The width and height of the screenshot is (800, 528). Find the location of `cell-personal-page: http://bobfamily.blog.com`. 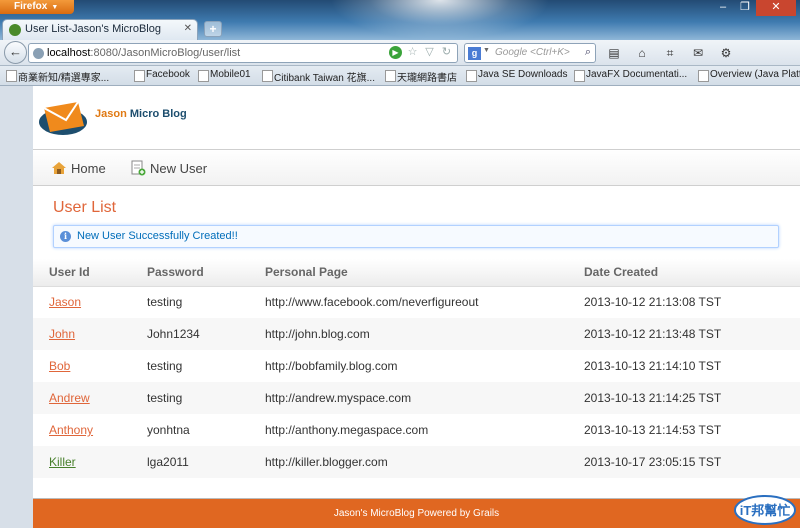

cell-personal-page: http://bobfamily.blog.com is located at coordinates (408, 366).